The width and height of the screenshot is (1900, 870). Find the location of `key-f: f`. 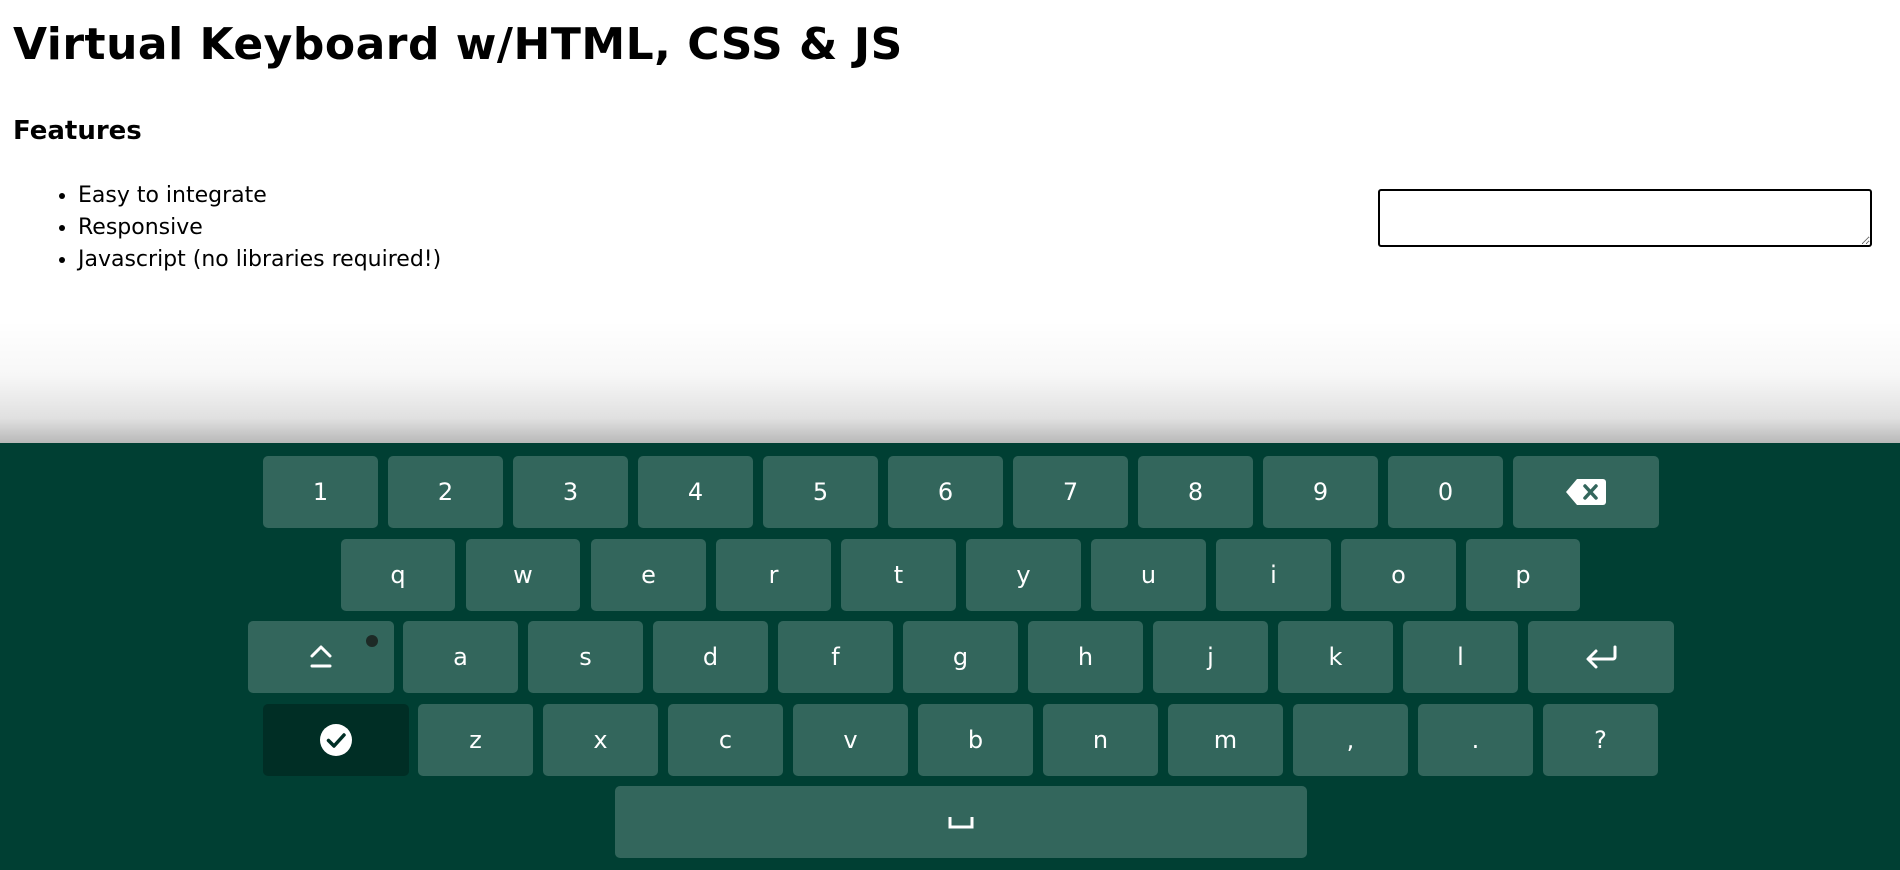

key-f: f is located at coordinates (835, 657).